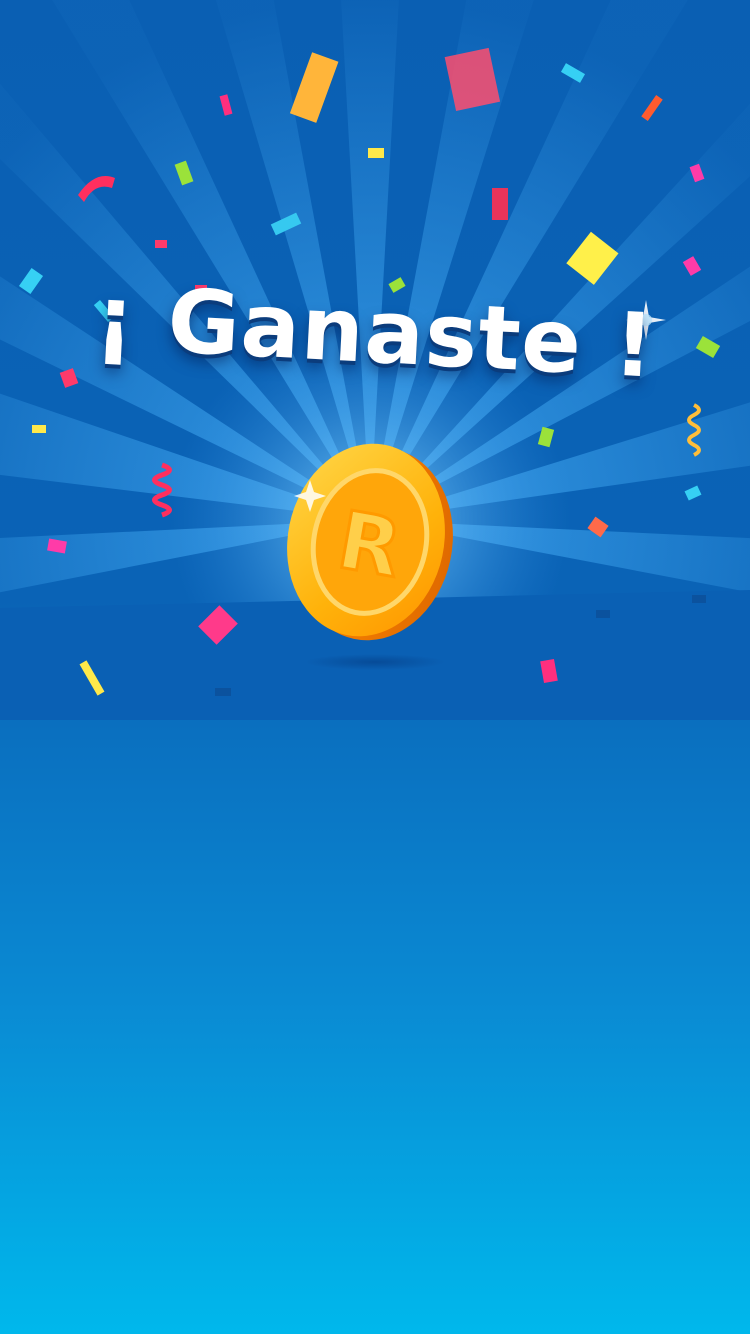  Describe the element at coordinates (370, 556) in the screenshot. I see `coin-icon: R` at that location.